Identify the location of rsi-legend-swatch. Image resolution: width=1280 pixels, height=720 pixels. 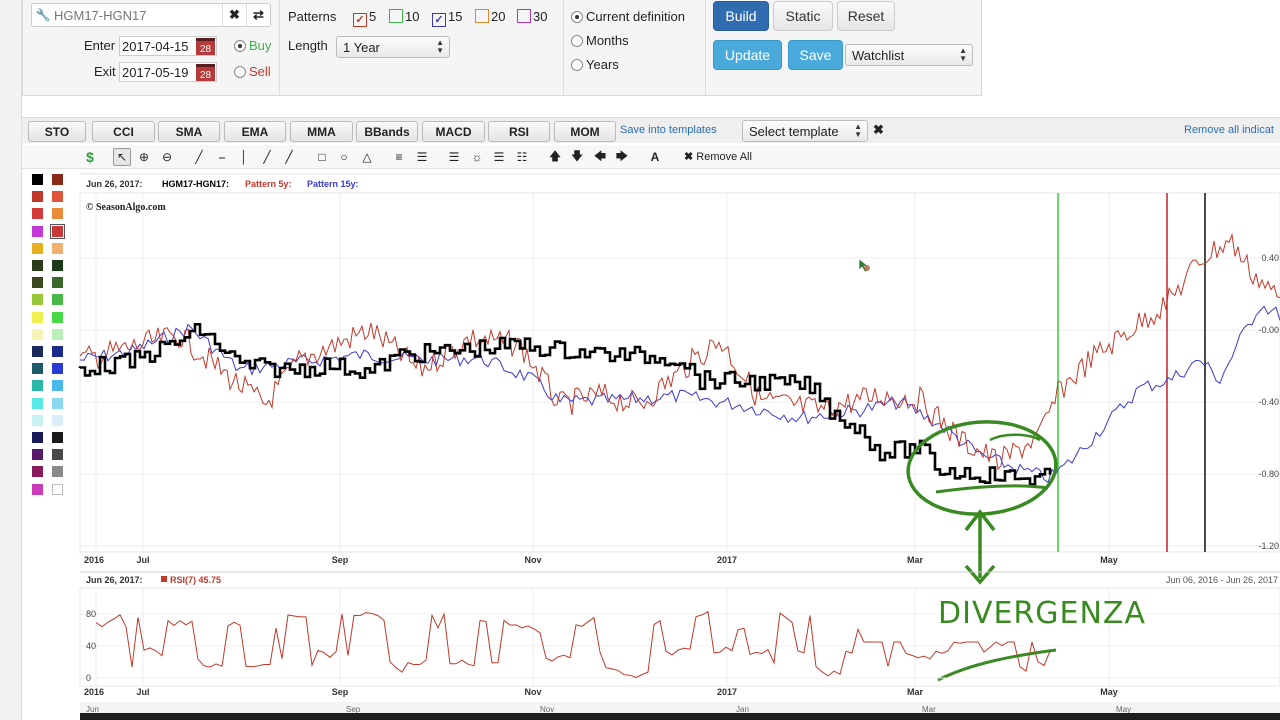
(164, 579).